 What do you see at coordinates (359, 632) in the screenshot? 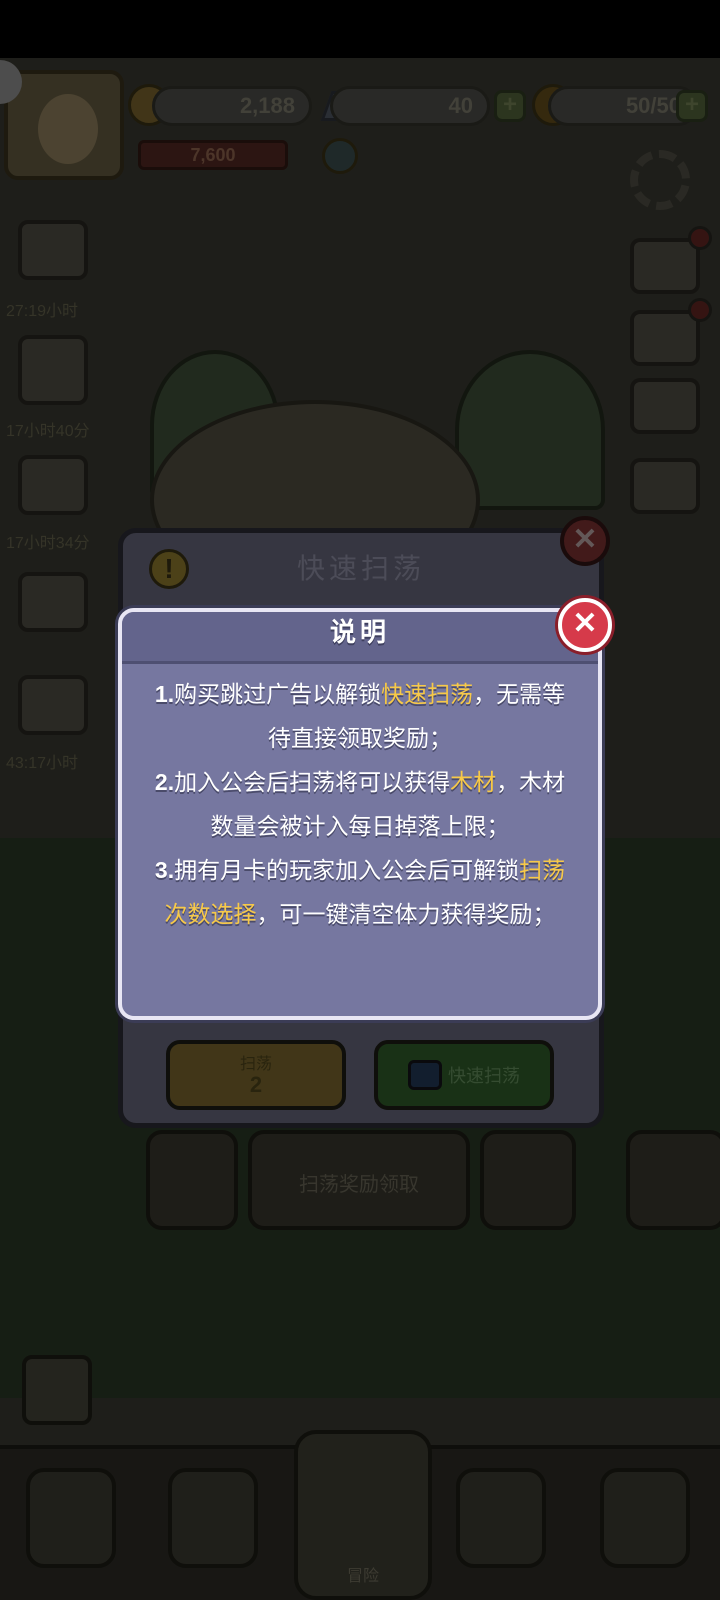
I see `info-dialog-title: 说明` at bounding box center [359, 632].